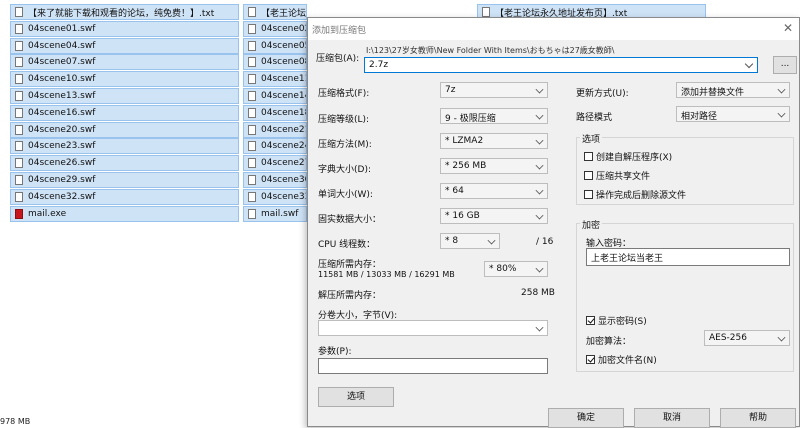 Image resolution: width=800 pixels, height=428 pixels. I want to click on file-item: 04scene11., so click(275, 79).